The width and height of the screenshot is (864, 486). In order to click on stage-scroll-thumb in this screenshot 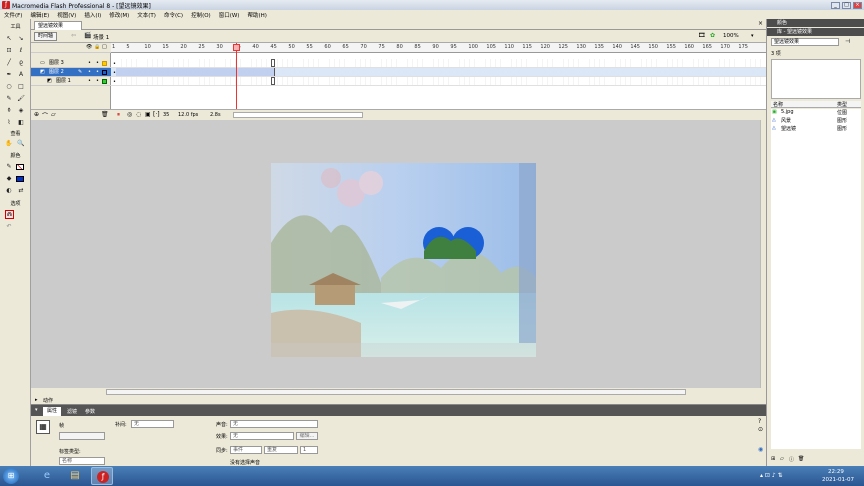, I will do `click(396, 392)`.